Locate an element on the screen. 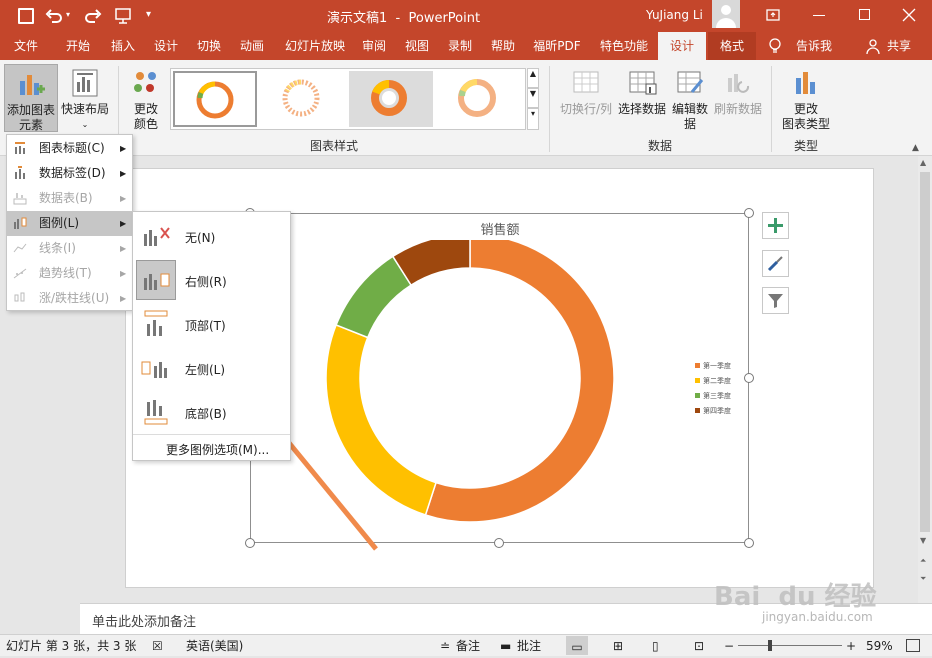  slide-sorter-view-icon: ⊞ is located at coordinates (618, 646).